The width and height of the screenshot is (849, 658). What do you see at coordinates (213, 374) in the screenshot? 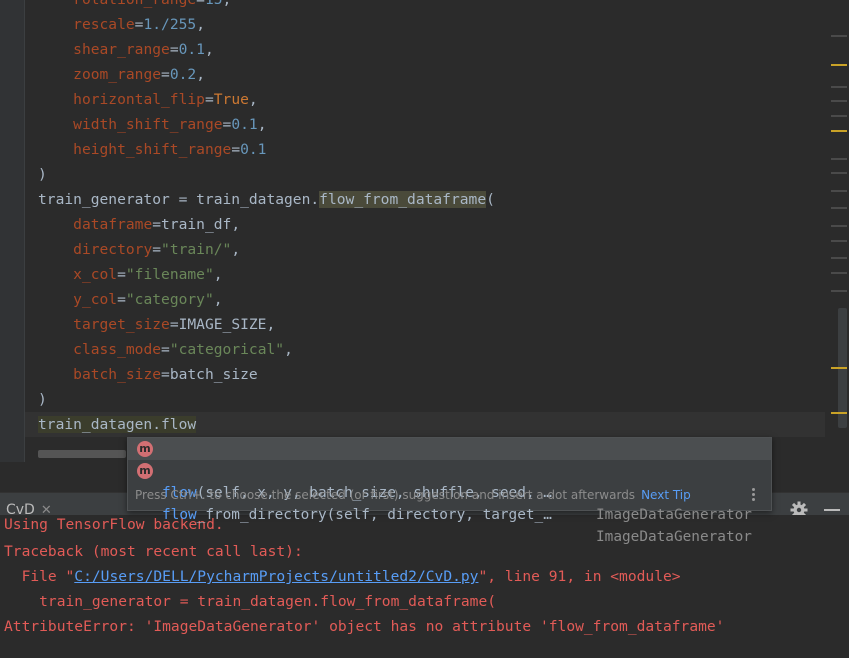
I see `param-value: batch_size` at bounding box center [213, 374].